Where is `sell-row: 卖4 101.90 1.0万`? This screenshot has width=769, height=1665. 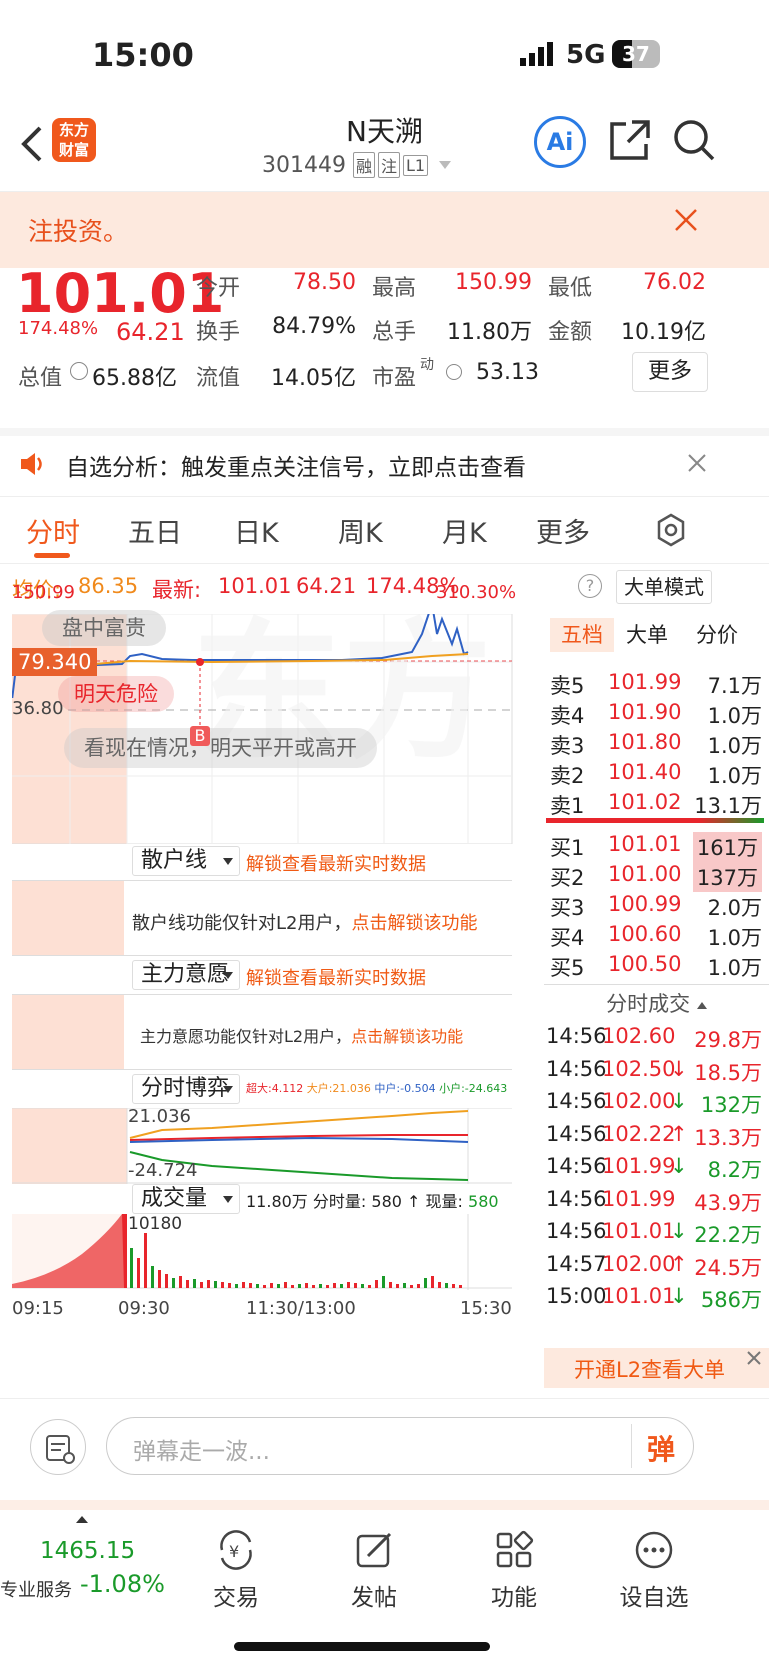
sell-row: 卖4 101.90 1.0万 is located at coordinates (658, 714).